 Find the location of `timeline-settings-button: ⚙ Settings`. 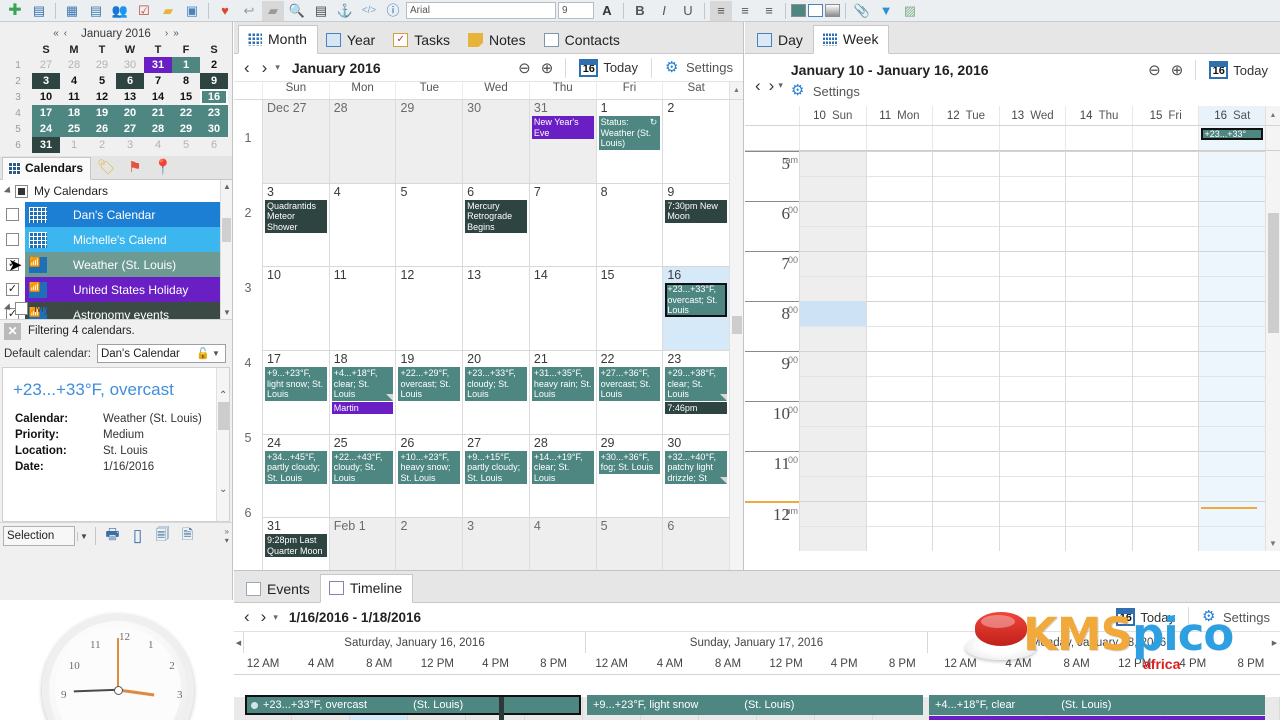

timeline-settings-button: ⚙ Settings is located at coordinates (1236, 617).